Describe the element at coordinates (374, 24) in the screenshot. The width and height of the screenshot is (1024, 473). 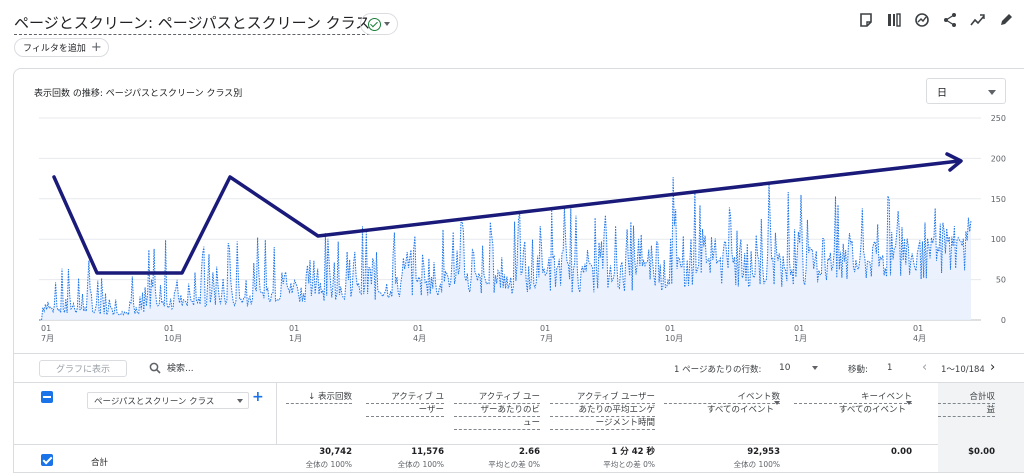
I see `check-circle-icon` at that location.